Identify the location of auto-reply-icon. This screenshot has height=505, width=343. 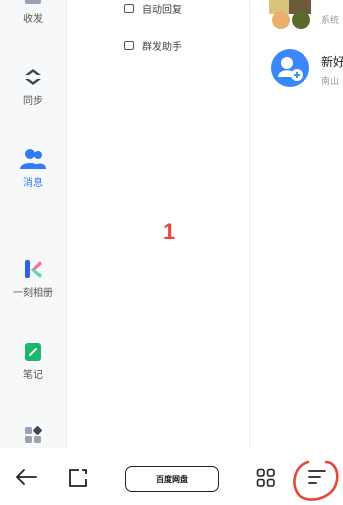
(129, 8).